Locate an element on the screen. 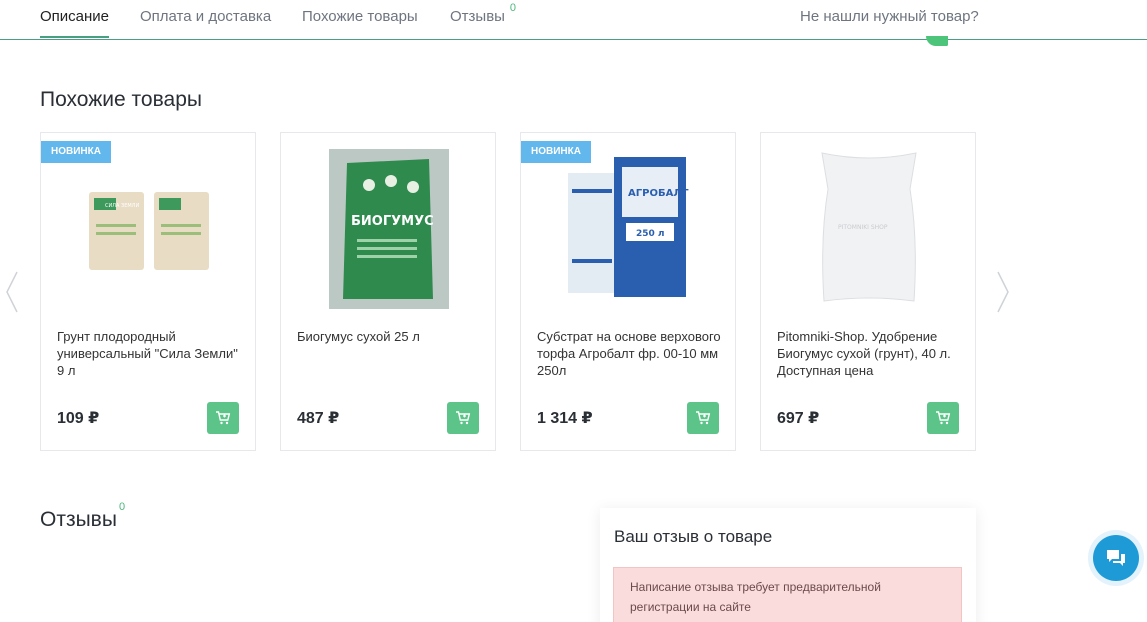 This screenshot has width=1147, height=622. product-3-image-text: АГРОБАЛТ is located at coordinates (658, 193).